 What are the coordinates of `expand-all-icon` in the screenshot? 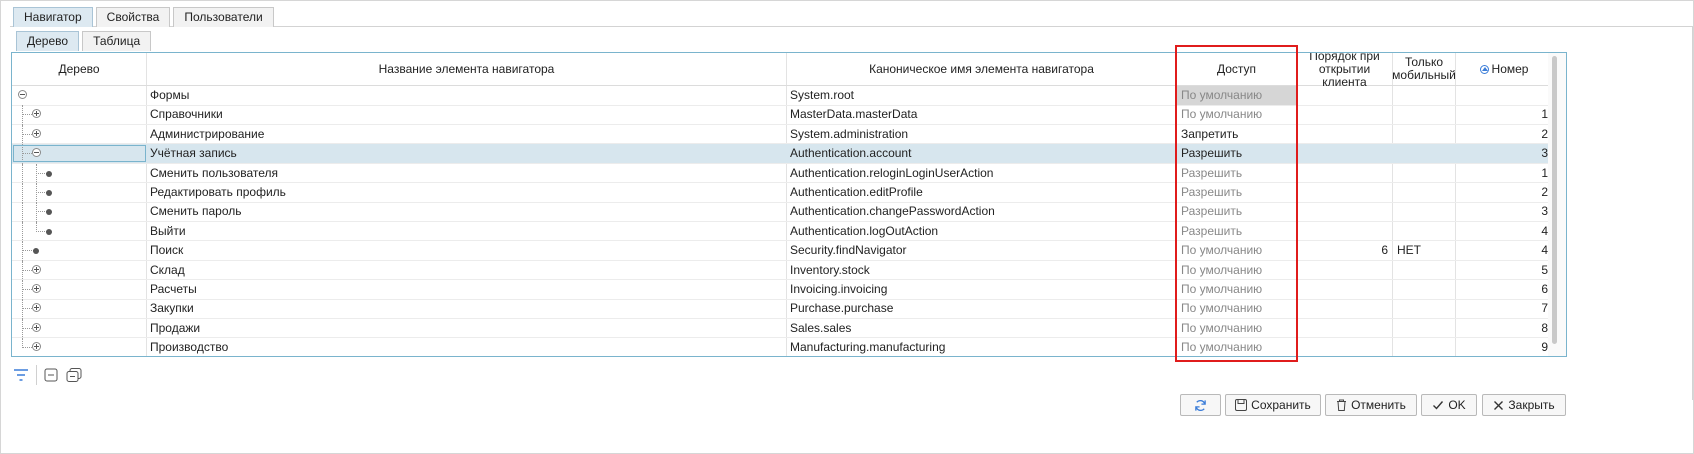 It's located at (74, 375).